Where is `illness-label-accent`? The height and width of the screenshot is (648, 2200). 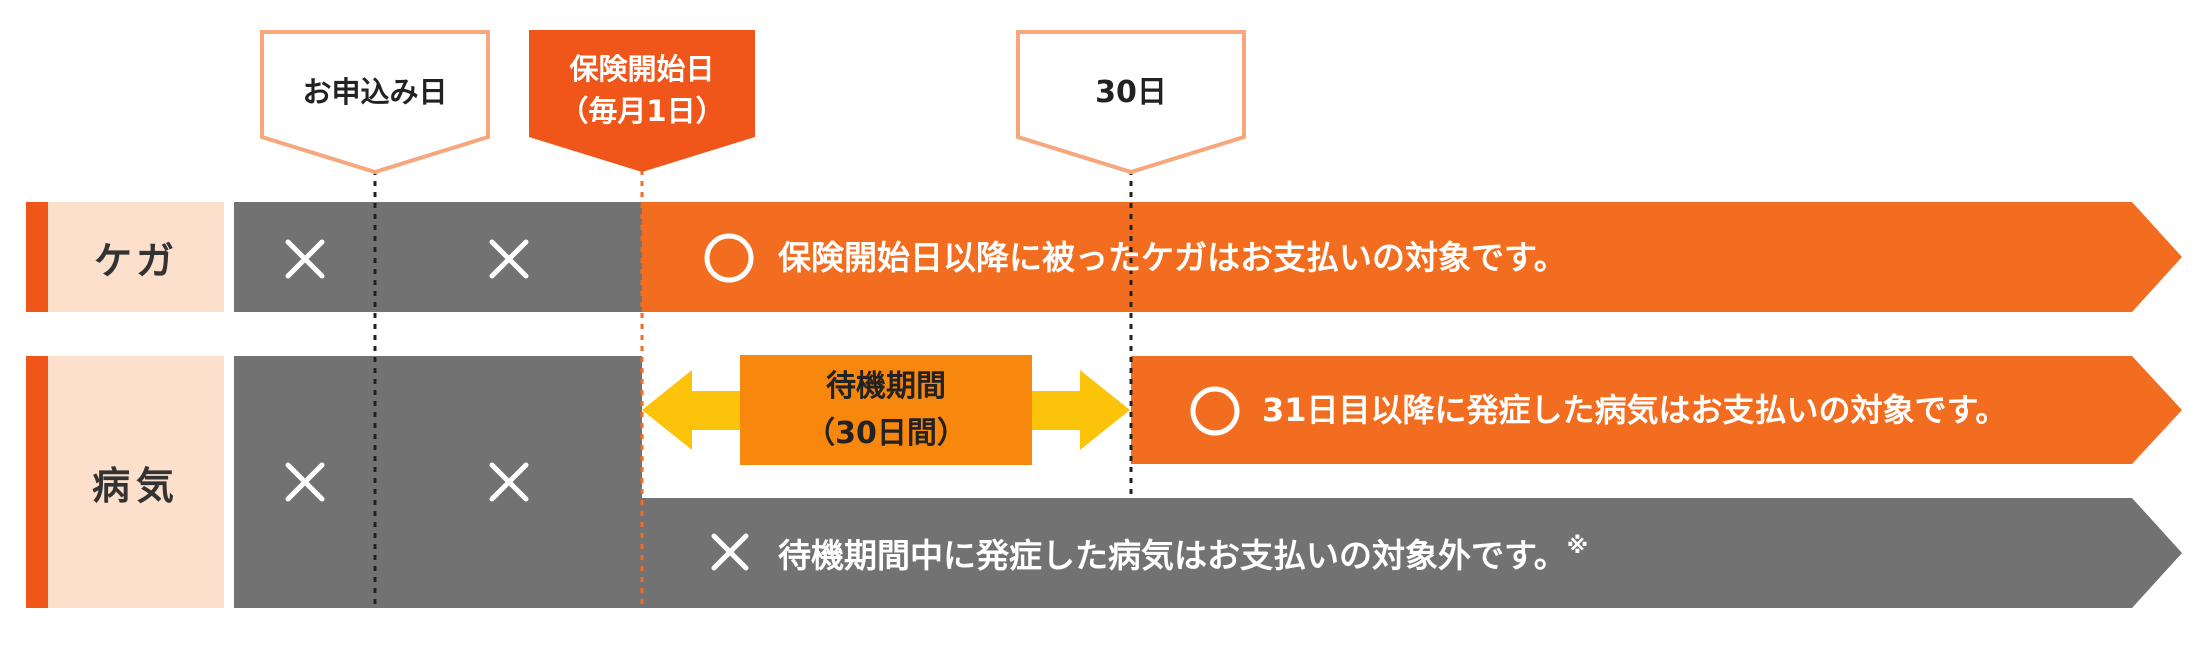
illness-label-accent is located at coordinates (37, 482).